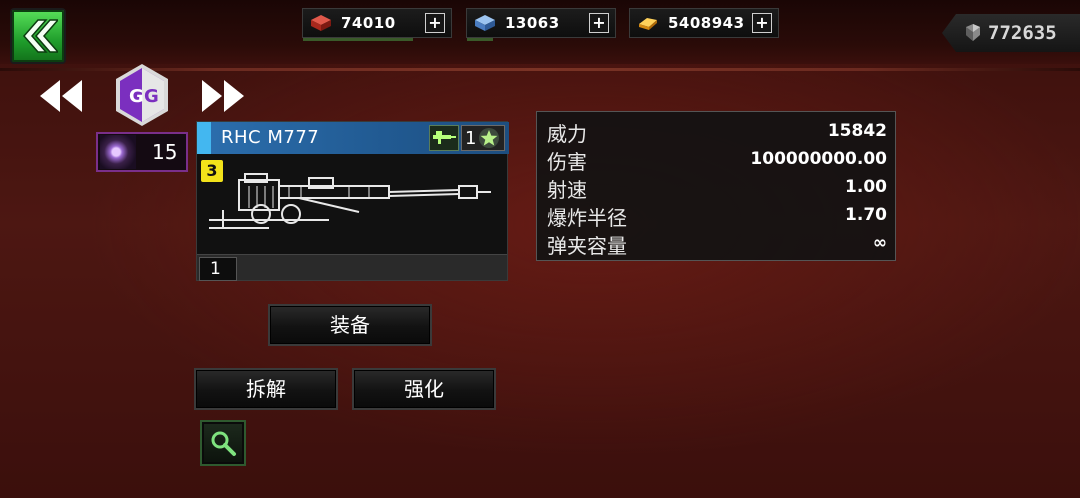 The height and width of the screenshot is (498, 1080). I want to click on game-guardian-logo: G G, so click(142, 95).